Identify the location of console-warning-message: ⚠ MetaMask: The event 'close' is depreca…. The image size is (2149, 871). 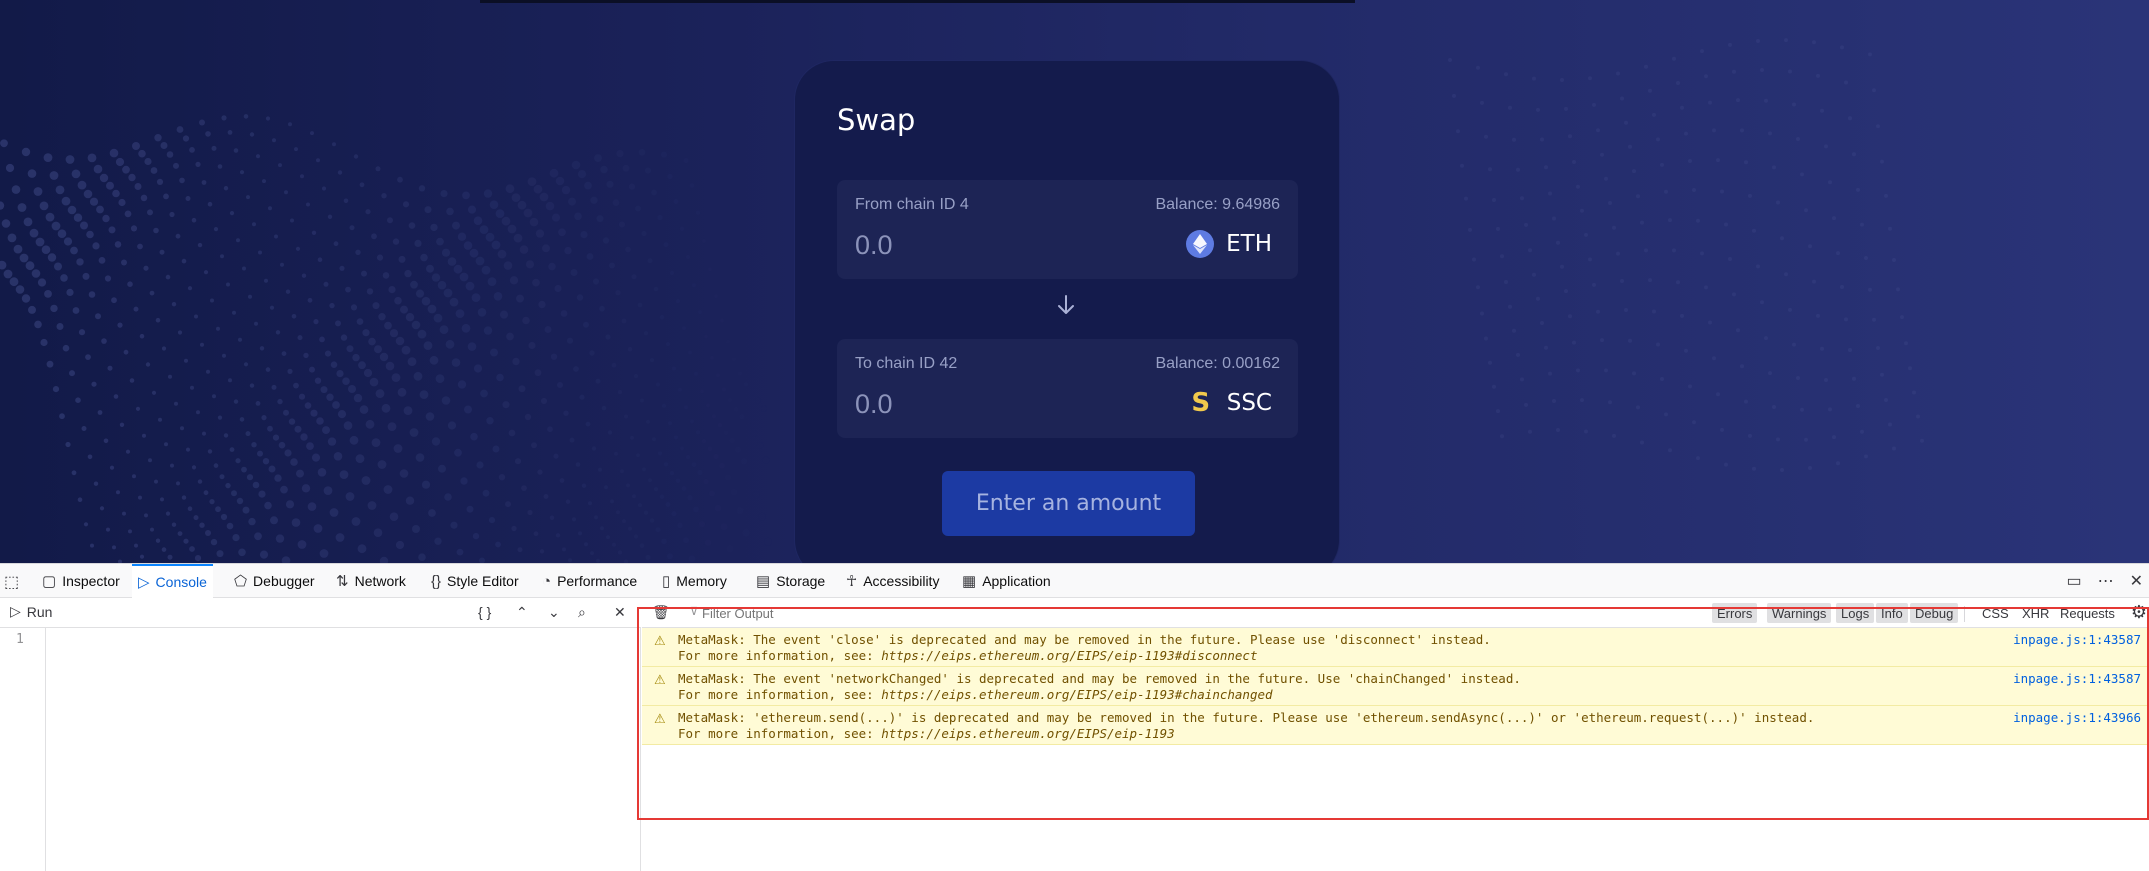
(1395, 647).